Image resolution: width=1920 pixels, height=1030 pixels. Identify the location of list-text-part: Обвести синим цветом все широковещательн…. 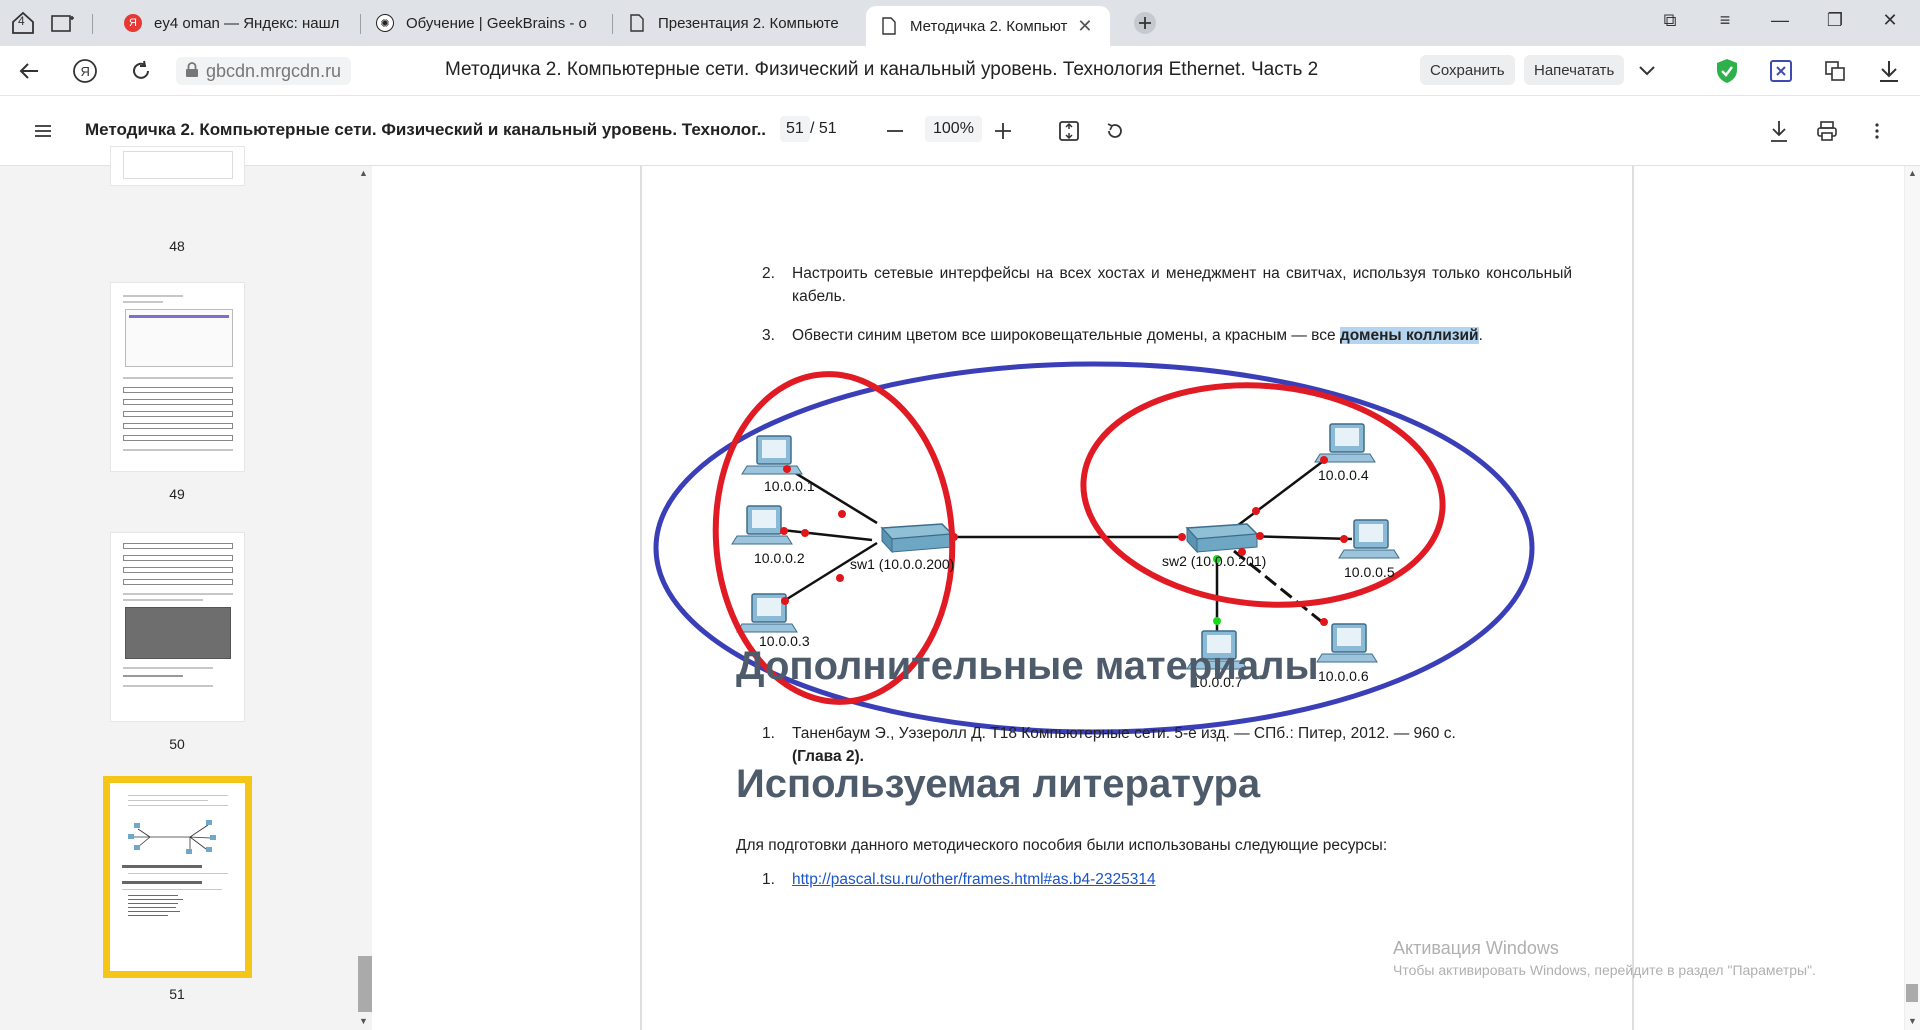
(1066, 335).